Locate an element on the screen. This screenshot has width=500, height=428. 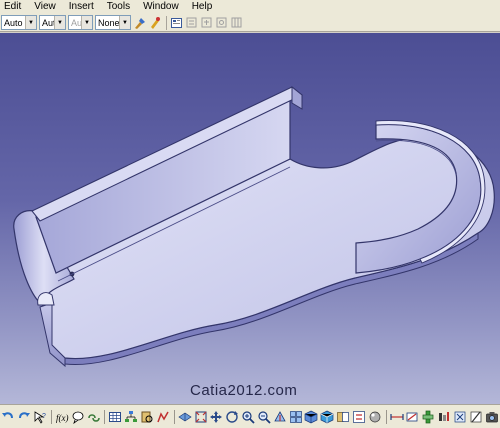
formula-icon: f(x) is located at coordinates (61, 416).